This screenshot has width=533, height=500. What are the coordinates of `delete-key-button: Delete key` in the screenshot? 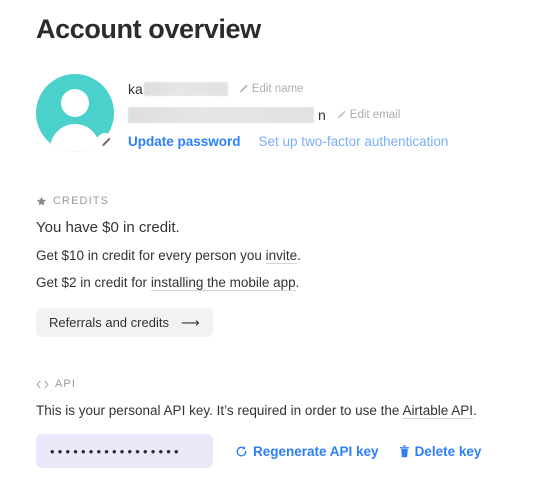 It's located at (440, 451).